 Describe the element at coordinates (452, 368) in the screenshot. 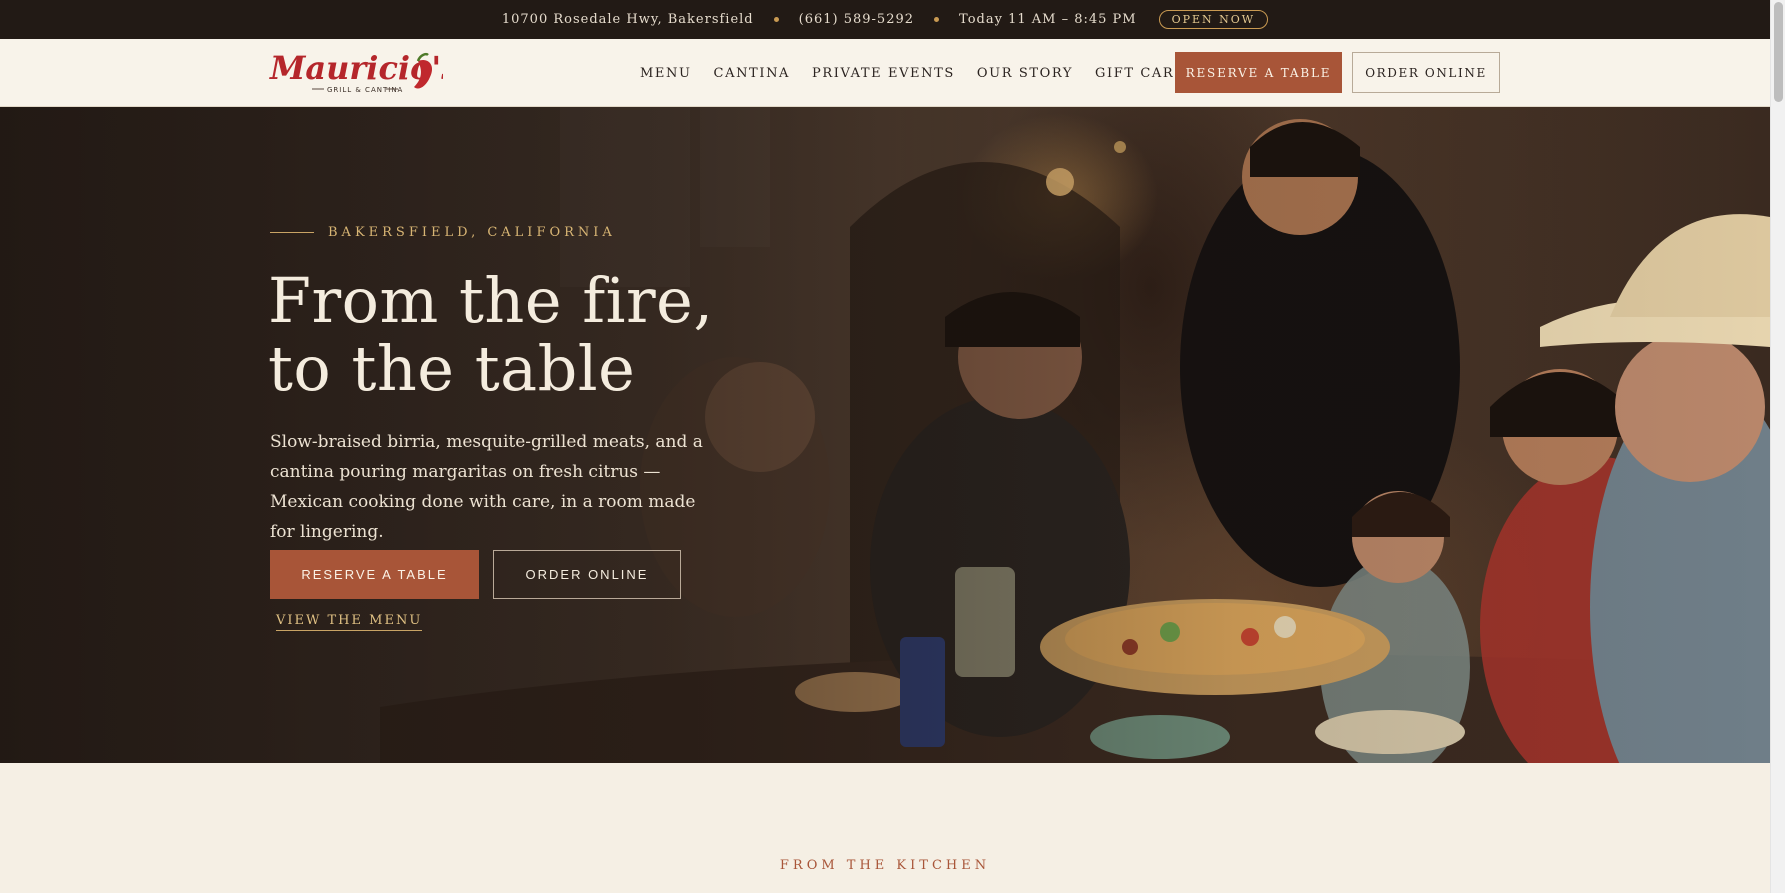

I see `hero-title-line-2: to the table` at that location.